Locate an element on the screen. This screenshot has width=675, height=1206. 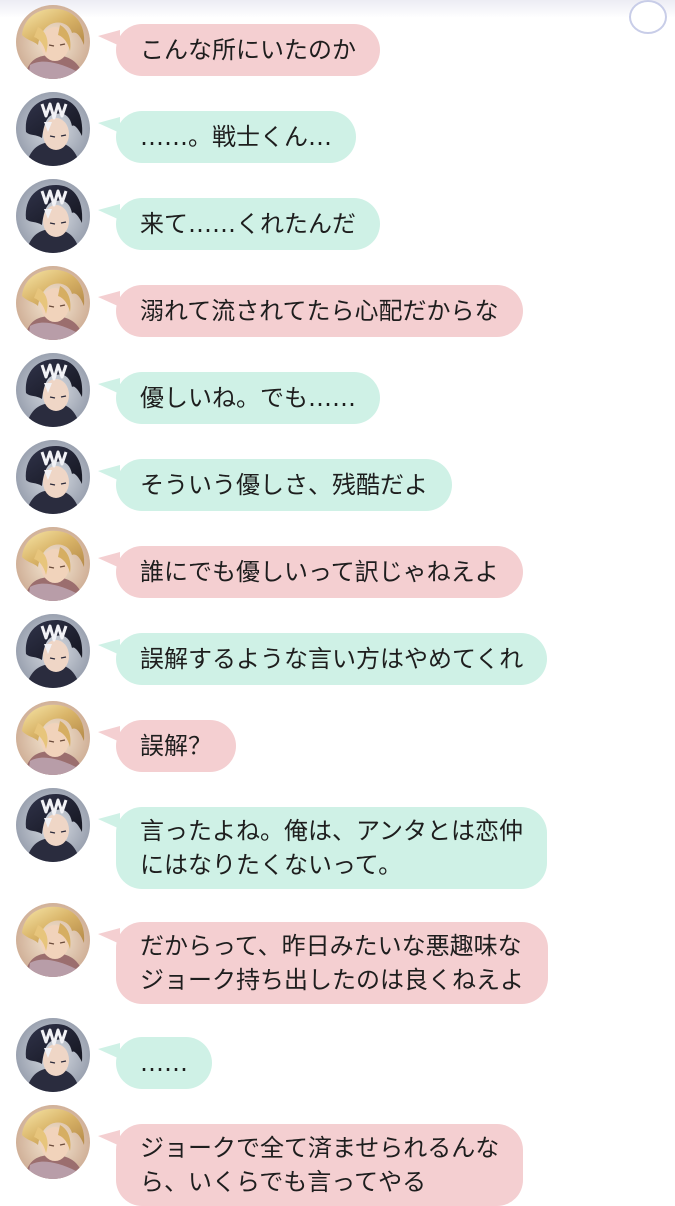
message-text: にはなりたくないって。 is located at coordinates (271, 865).